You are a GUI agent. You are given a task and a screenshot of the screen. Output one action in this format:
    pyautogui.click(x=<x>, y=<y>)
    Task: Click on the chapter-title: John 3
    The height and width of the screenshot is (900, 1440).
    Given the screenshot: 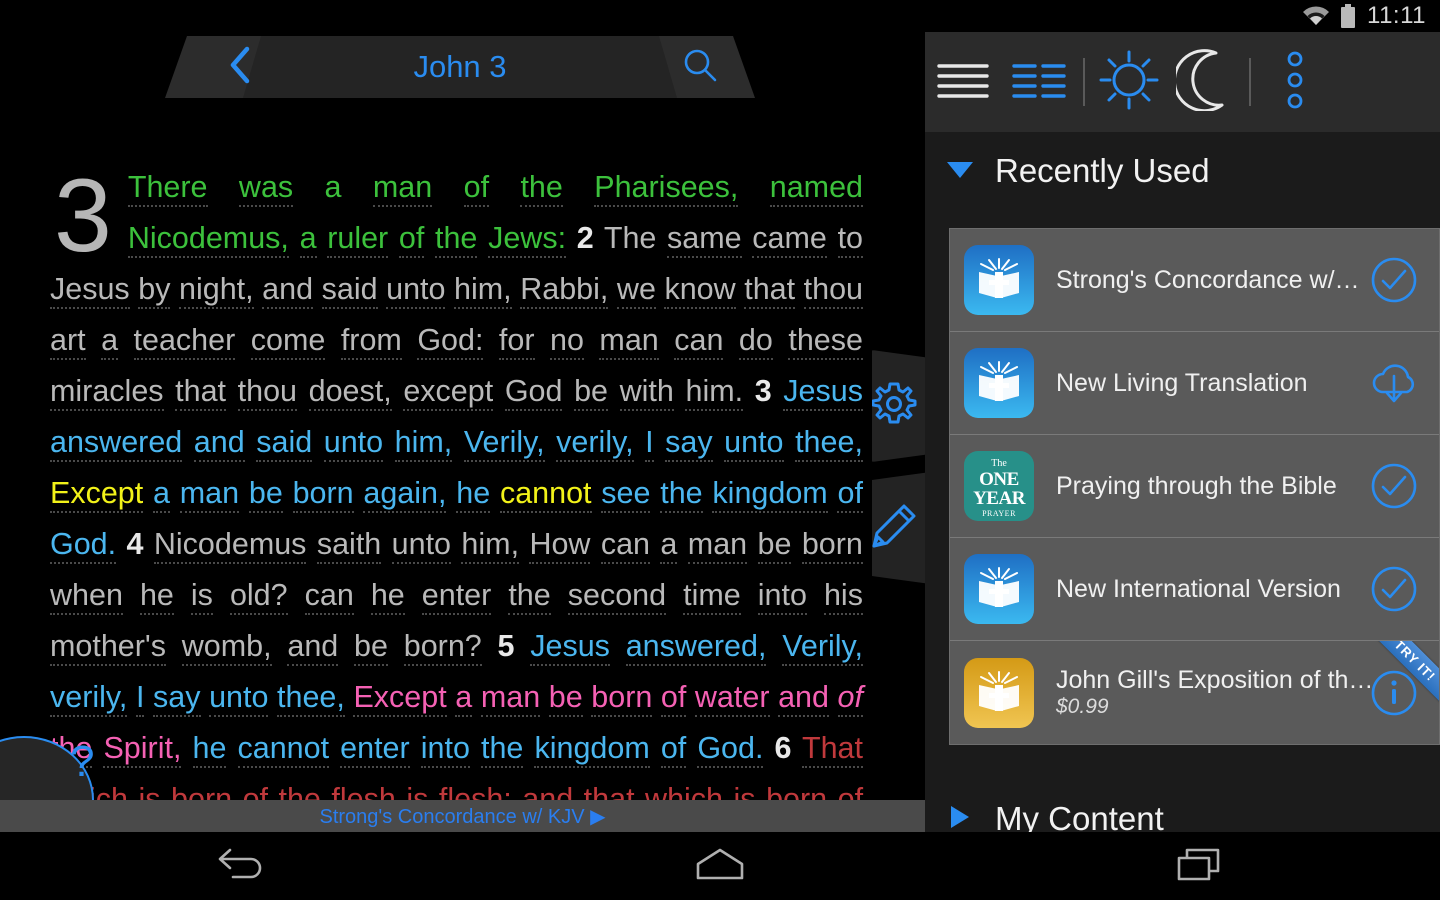 What is the action you would take?
    pyautogui.click(x=460, y=67)
    